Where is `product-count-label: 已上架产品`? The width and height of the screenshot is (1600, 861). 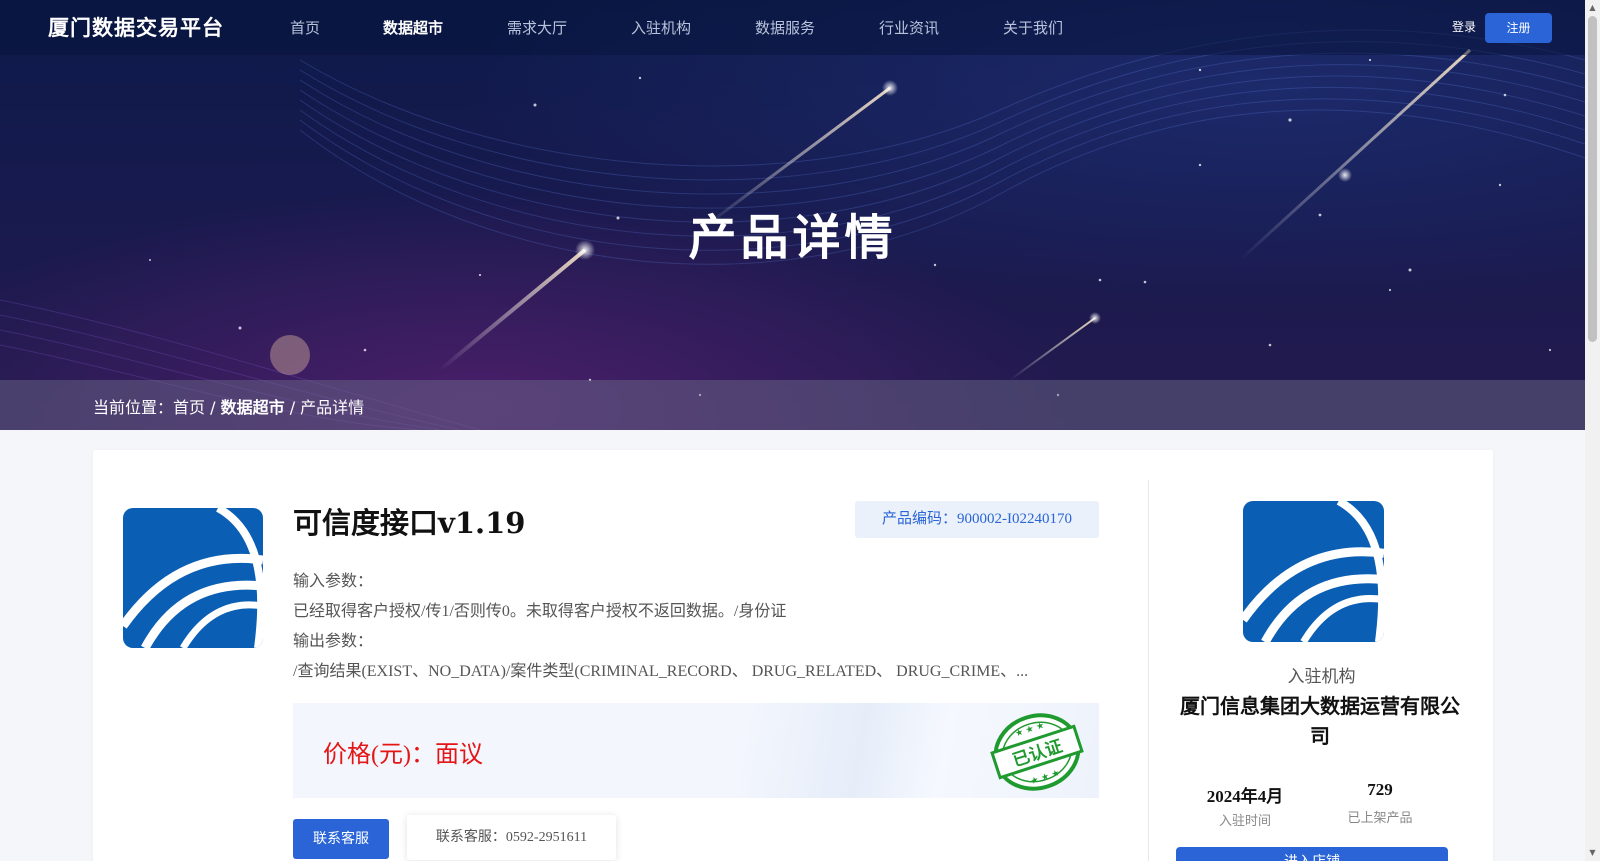
product-count-label: 已上架产品 is located at coordinates (1380, 818).